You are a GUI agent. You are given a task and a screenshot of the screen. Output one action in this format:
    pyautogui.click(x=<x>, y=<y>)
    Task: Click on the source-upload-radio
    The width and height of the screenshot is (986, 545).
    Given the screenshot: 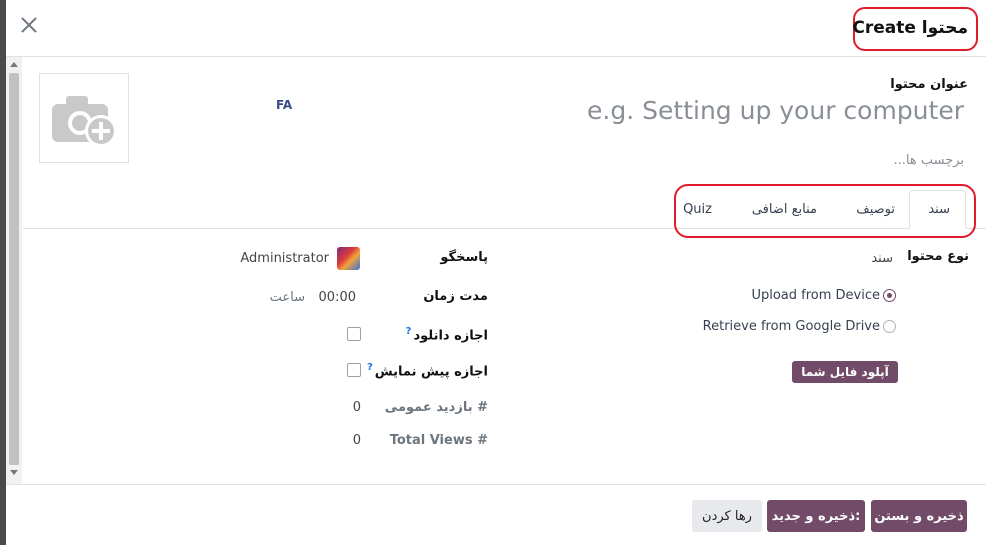 What is the action you would take?
    pyautogui.click(x=889, y=295)
    